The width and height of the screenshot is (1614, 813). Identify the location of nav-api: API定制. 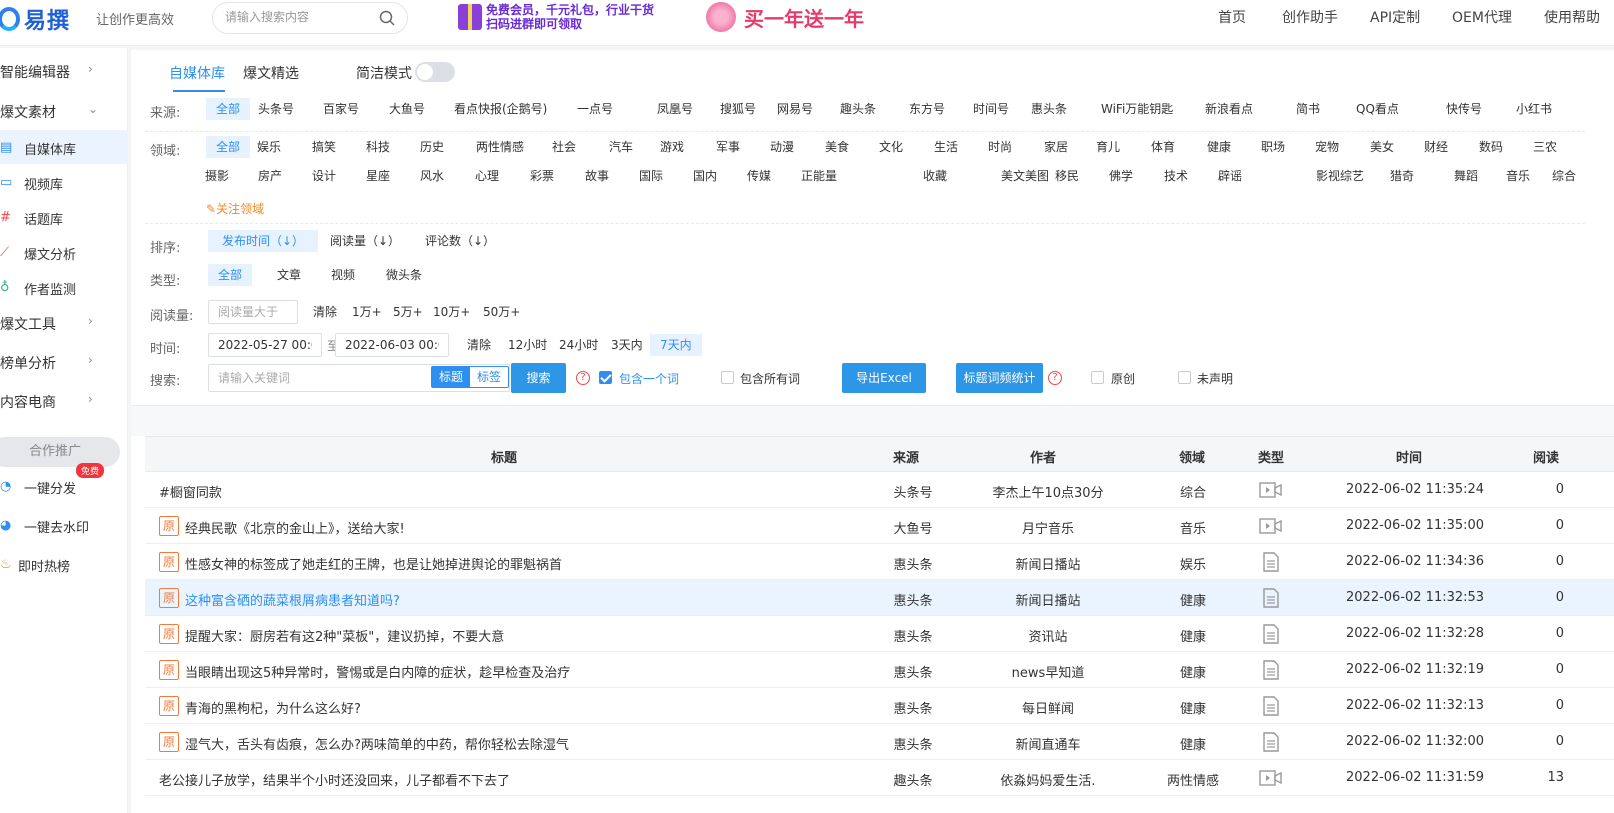
(1395, 17).